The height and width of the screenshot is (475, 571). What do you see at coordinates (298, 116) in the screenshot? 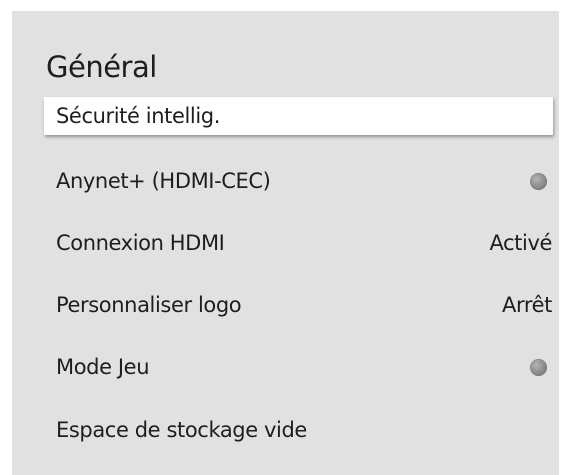
I see `menu-item-securite-intellig: Sécurité intellig.` at bounding box center [298, 116].